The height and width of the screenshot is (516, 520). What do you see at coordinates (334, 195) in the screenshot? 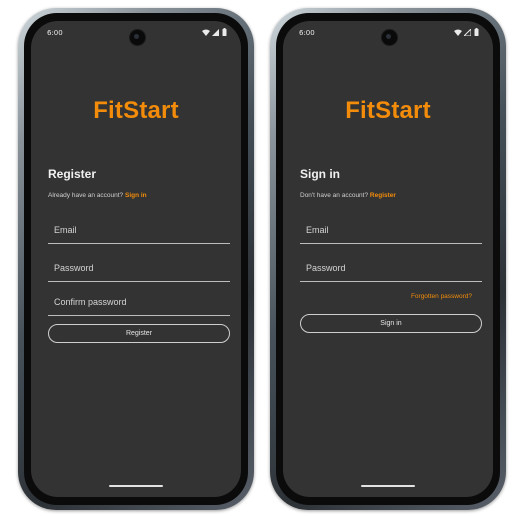
I see `register-prompt-text: Don't have an account?` at bounding box center [334, 195].